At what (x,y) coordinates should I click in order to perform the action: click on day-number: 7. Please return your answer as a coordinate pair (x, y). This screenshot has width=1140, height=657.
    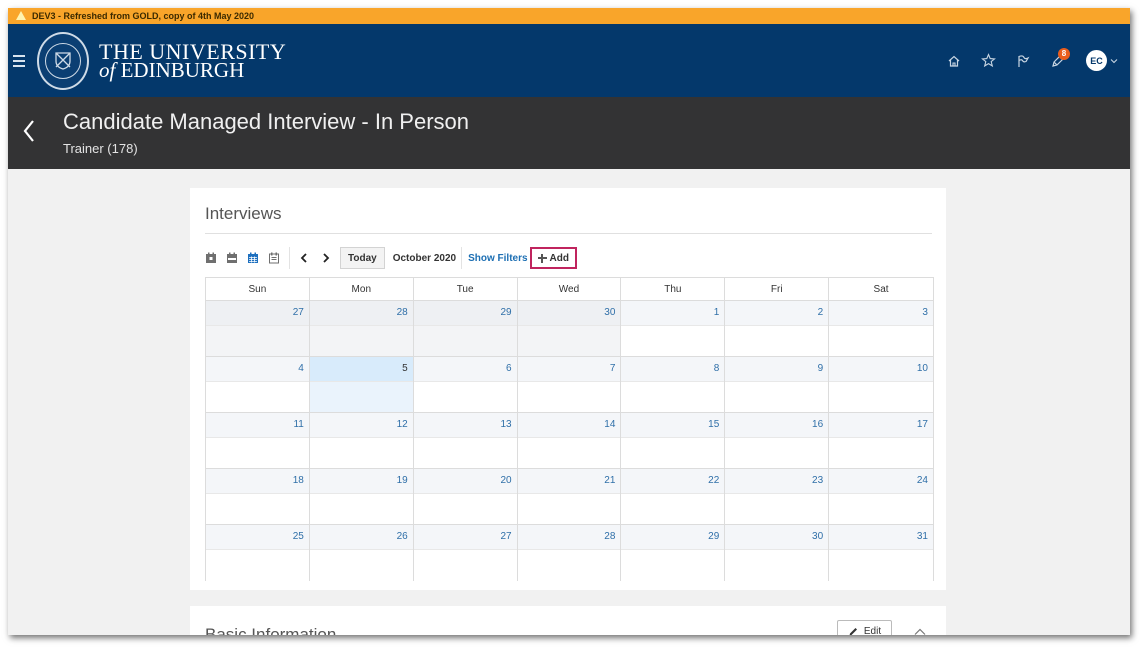
    Looking at the image, I should click on (613, 368).